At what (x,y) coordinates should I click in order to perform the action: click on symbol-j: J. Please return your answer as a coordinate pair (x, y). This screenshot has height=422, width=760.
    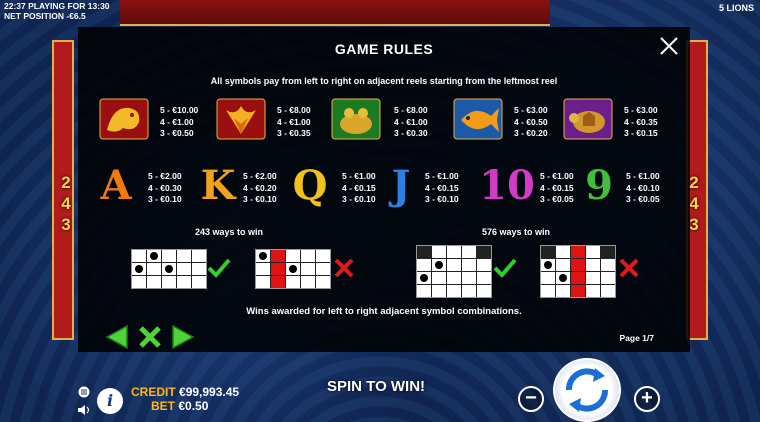
    Looking at the image, I should click on (401, 185).